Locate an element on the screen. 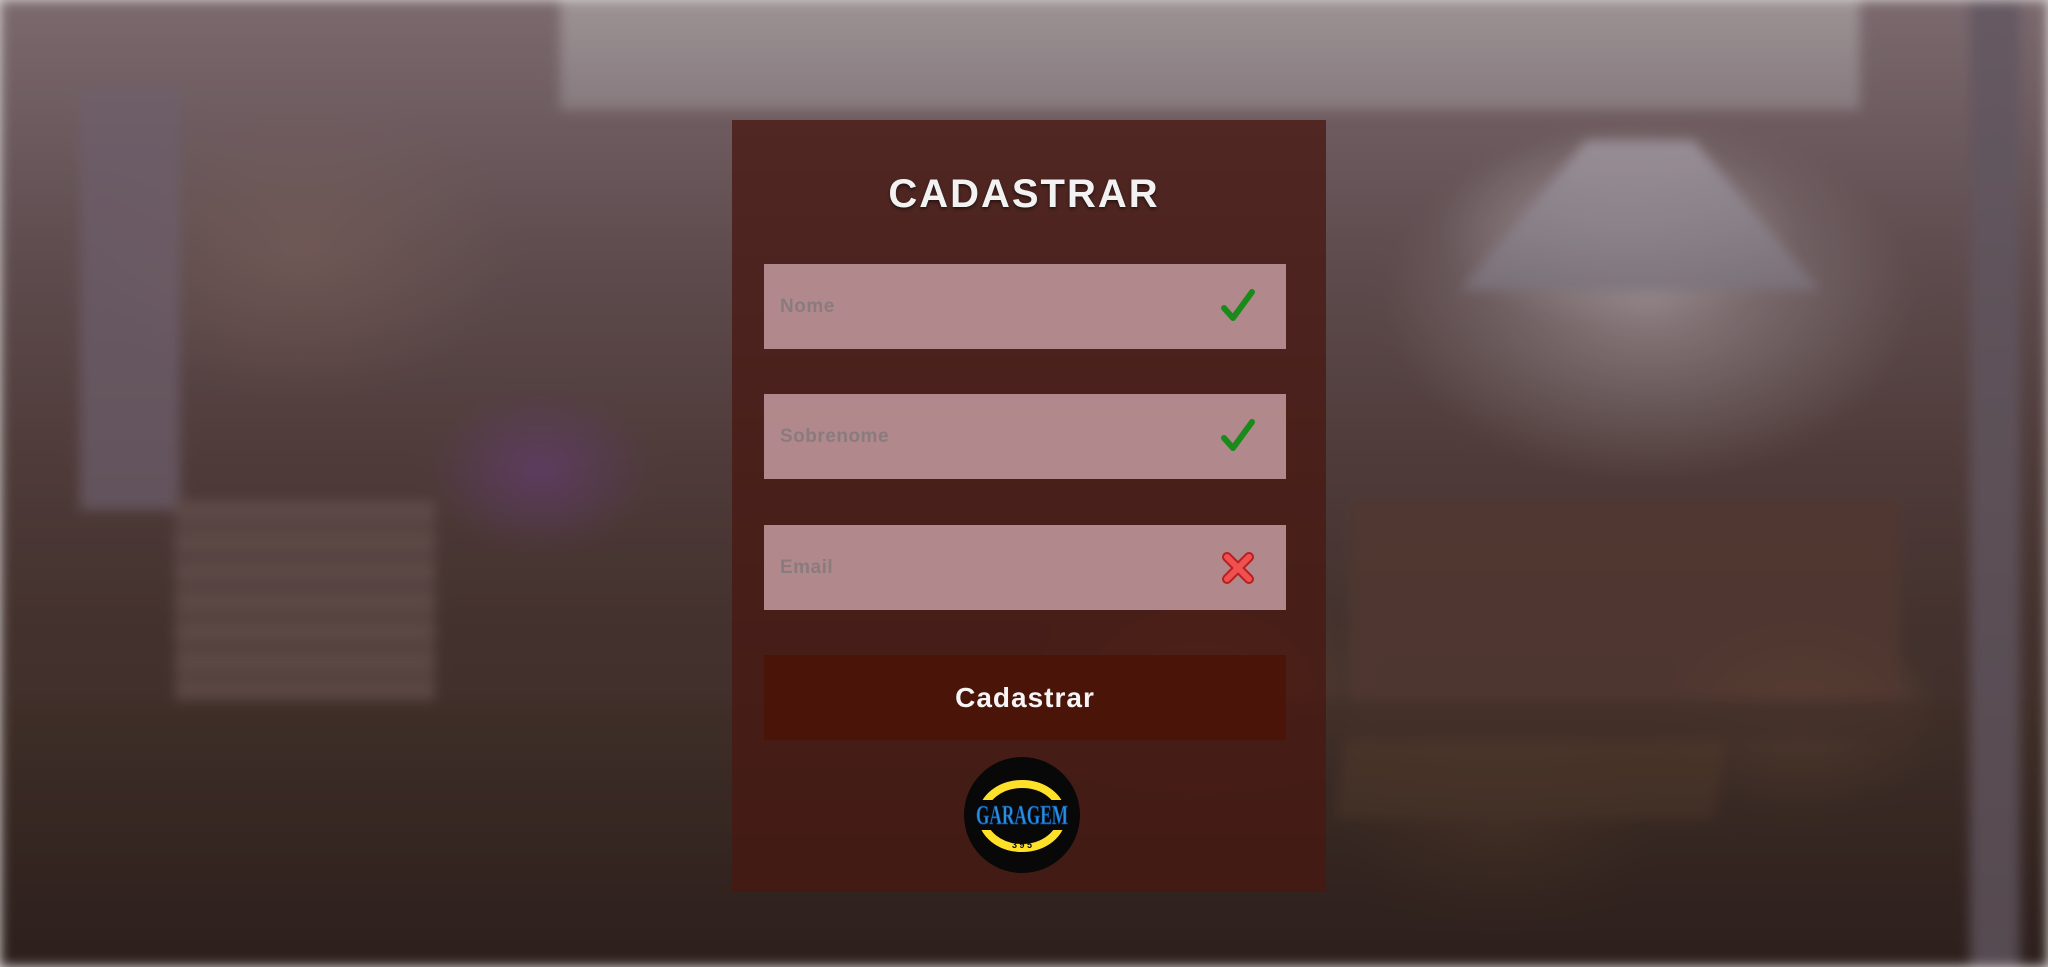 The width and height of the screenshot is (2048, 967). garagem-logo: GARAGEM 3 9 5 is located at coordinates (1022, 815).